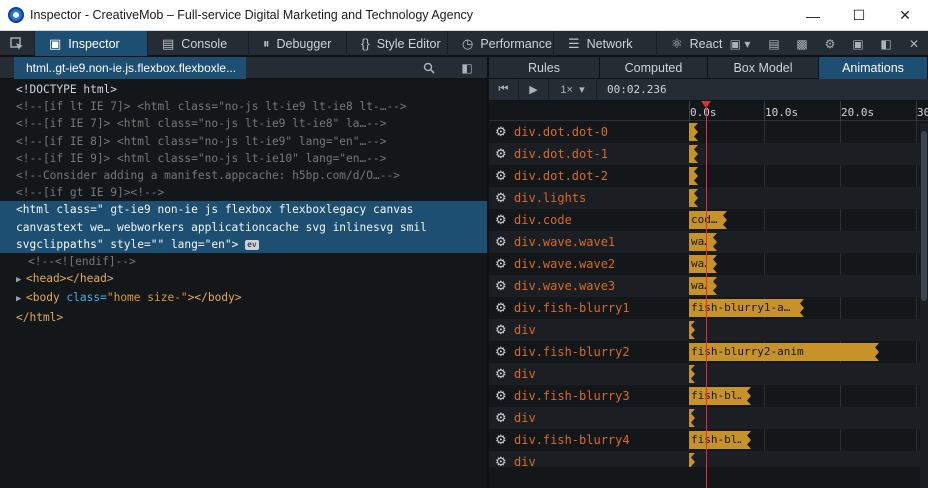  What do you see at coordinates (544, 68) in the screenshot?
I see `tab-rules: Rules` at bounding box center [544, 68].